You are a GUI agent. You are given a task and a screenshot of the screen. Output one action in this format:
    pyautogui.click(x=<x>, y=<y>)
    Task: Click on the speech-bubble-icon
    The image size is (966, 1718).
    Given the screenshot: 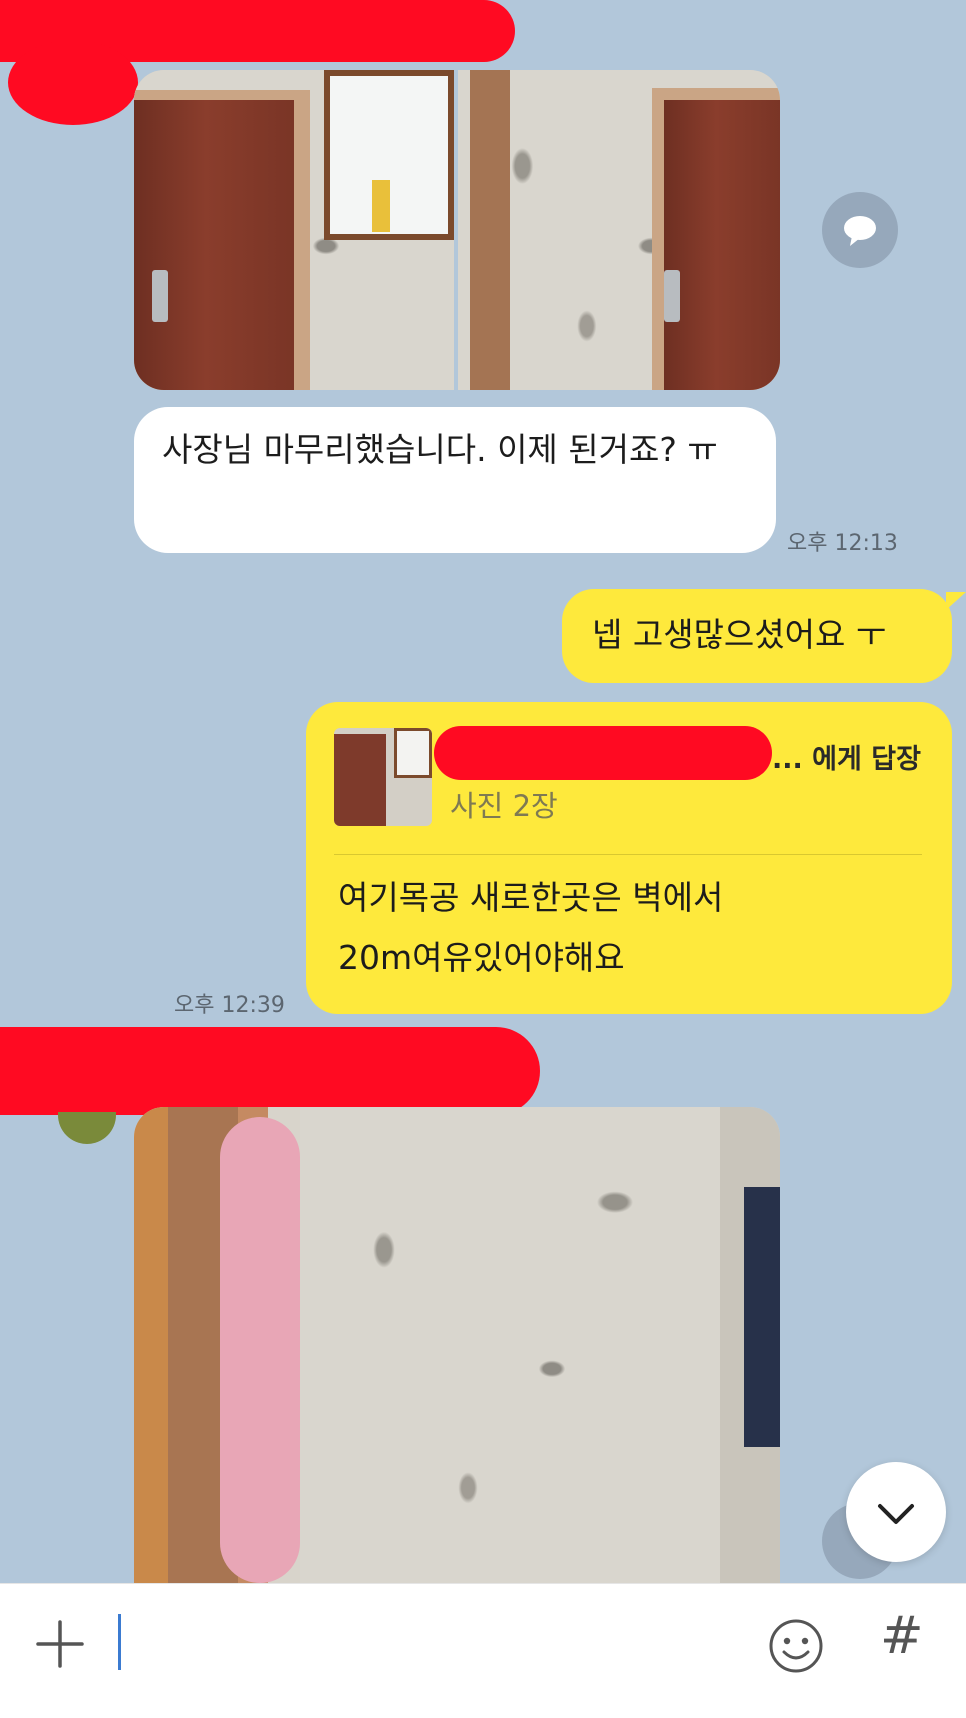 What is the action you would take?
    pyautogui.click(x=860, y=231)
    